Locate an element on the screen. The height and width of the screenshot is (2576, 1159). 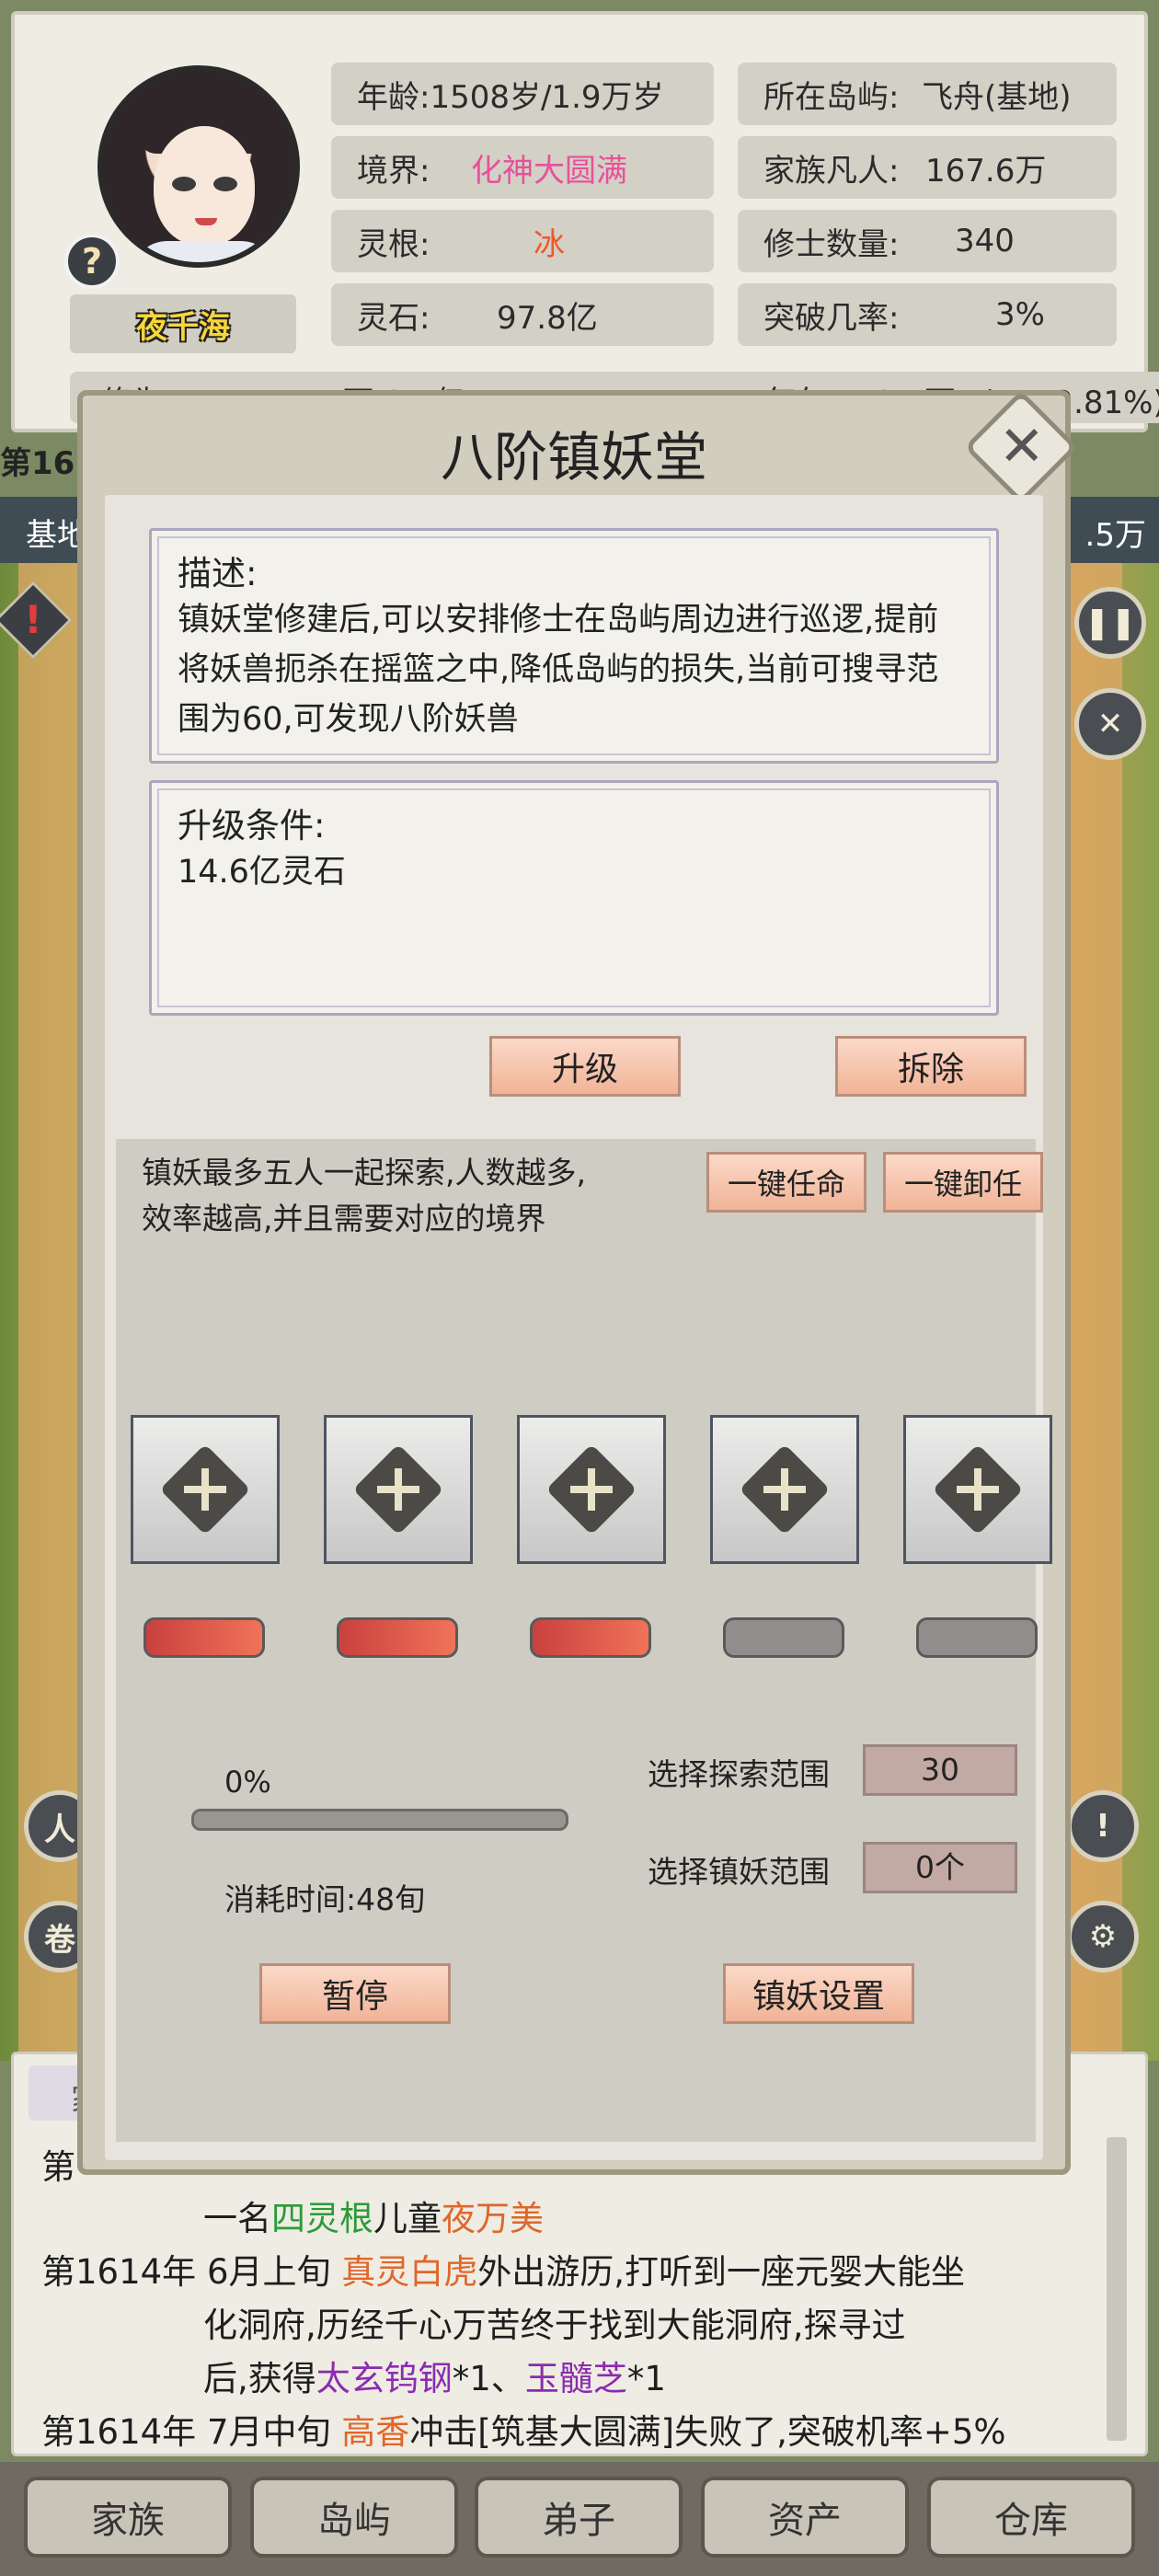
progress-bar is located at coordinates (379, 1820).